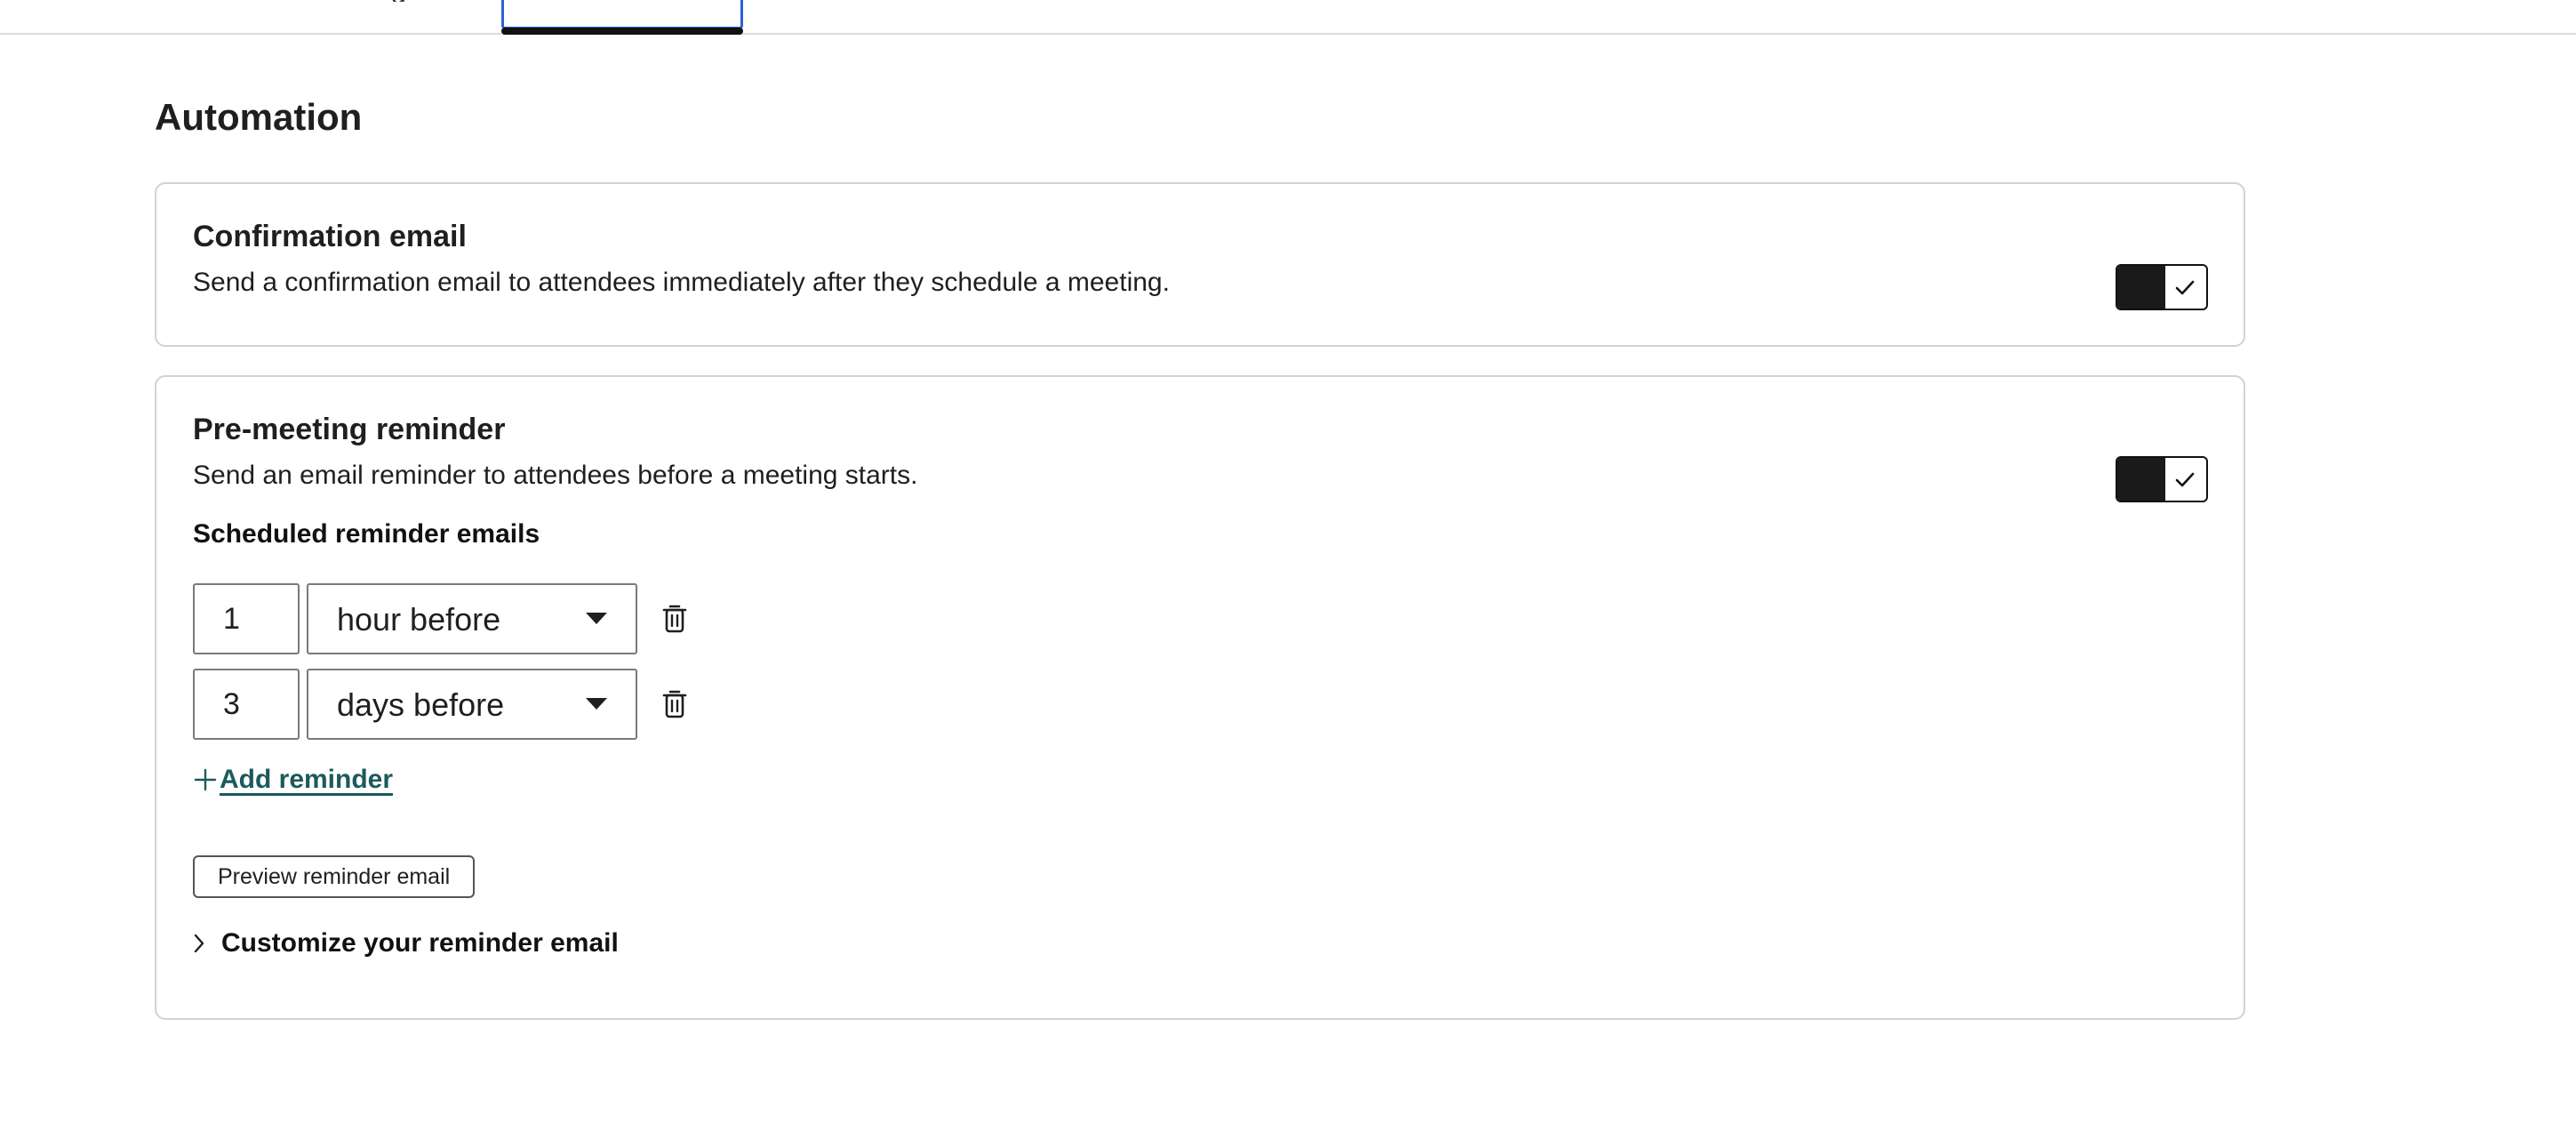 Image resolution: width=2576 pixels, height=1147 pixels. I want to click on add-reminder-link: Add reminder, so click(293, 780).